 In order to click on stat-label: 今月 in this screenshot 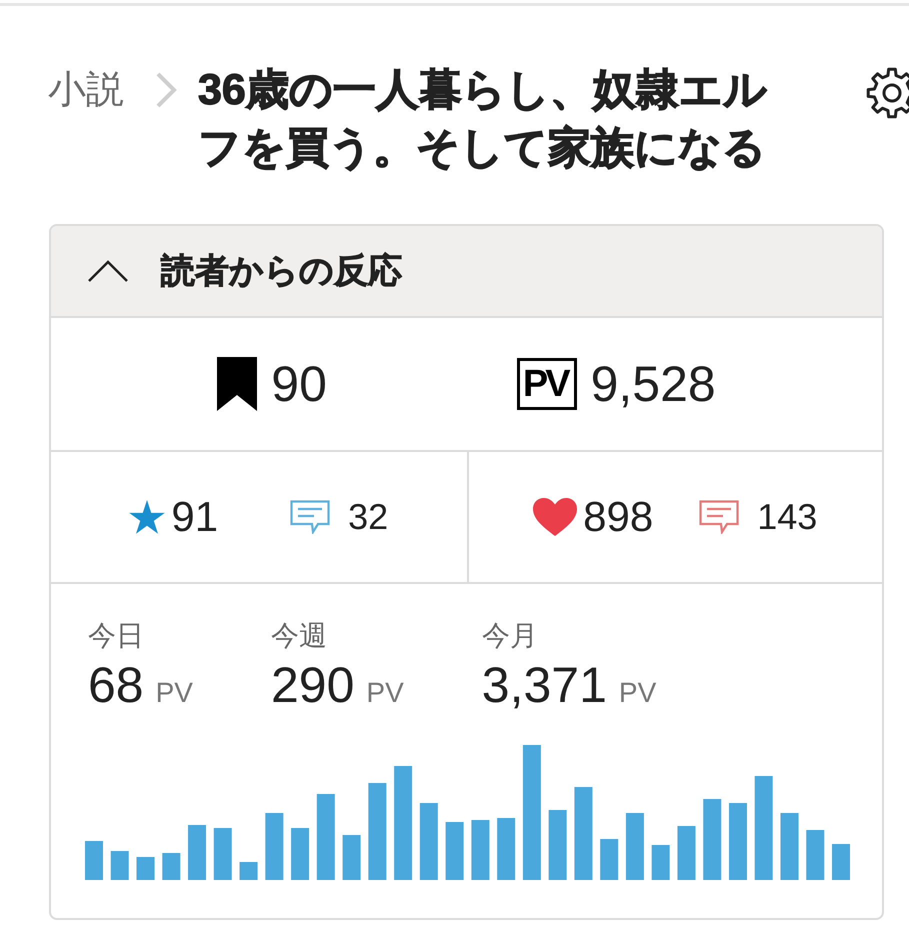, I will do `click(510, 636)`.